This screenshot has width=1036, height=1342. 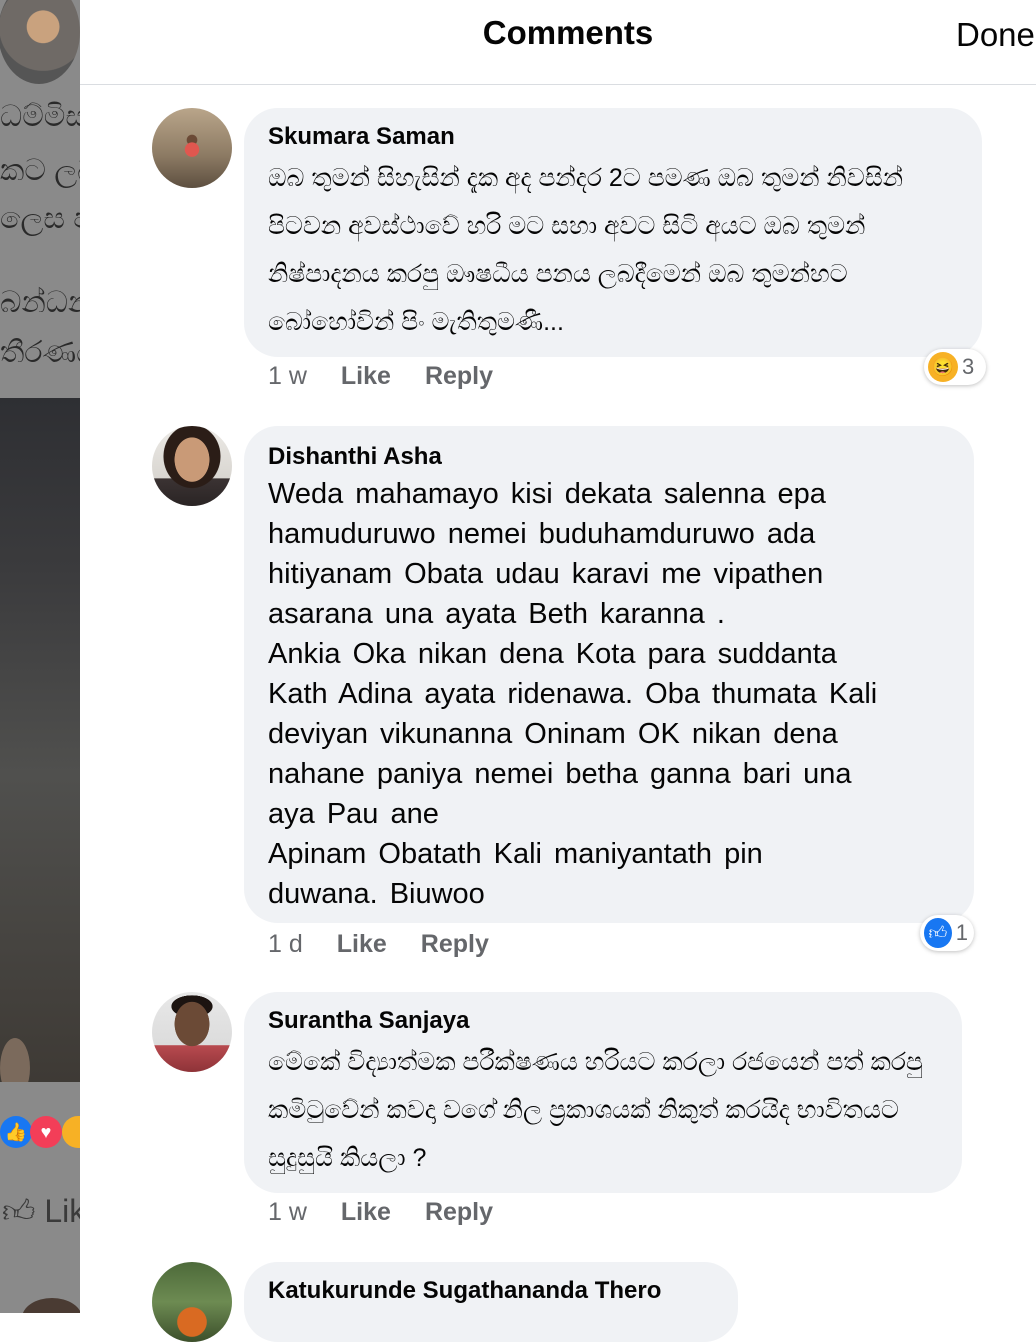 What do you see at coordinates (46, 1132) in the screenshot?
I see `background-love-reaction-icon: ♥` at bounding box center [46, 1132].